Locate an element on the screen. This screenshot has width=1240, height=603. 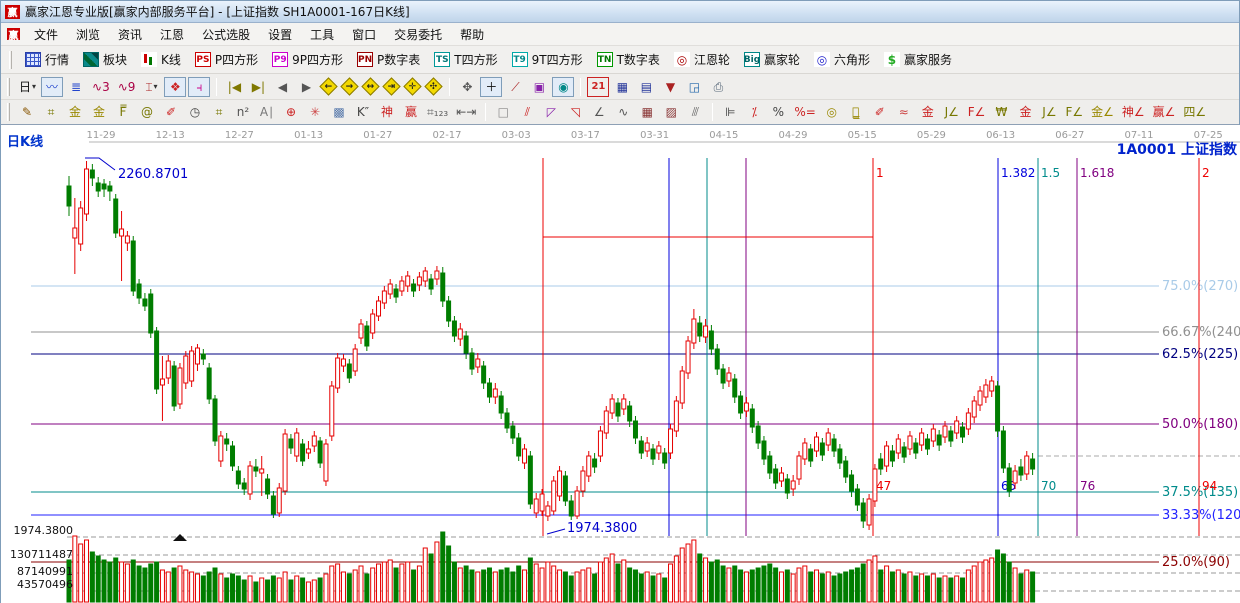
a-line-tool: A∣ is located at coordinates (267, 112).